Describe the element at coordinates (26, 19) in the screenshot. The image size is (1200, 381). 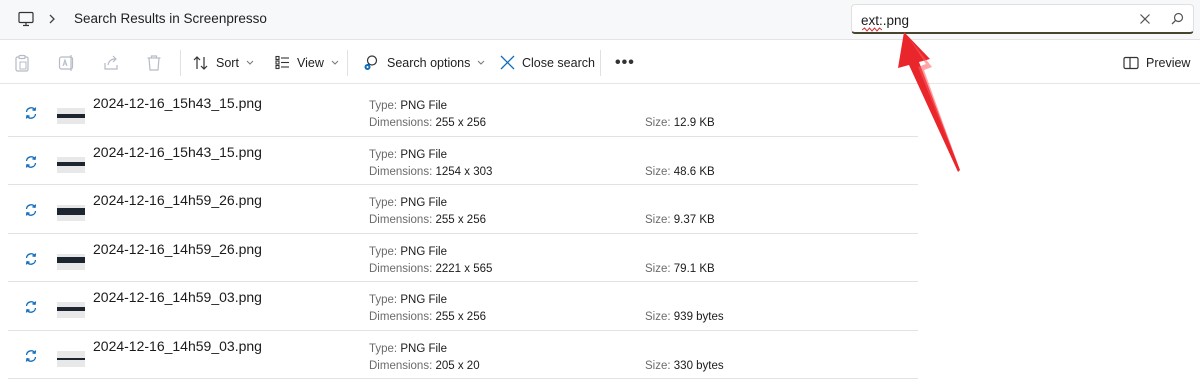
I see `this-pc-icon` at that location.